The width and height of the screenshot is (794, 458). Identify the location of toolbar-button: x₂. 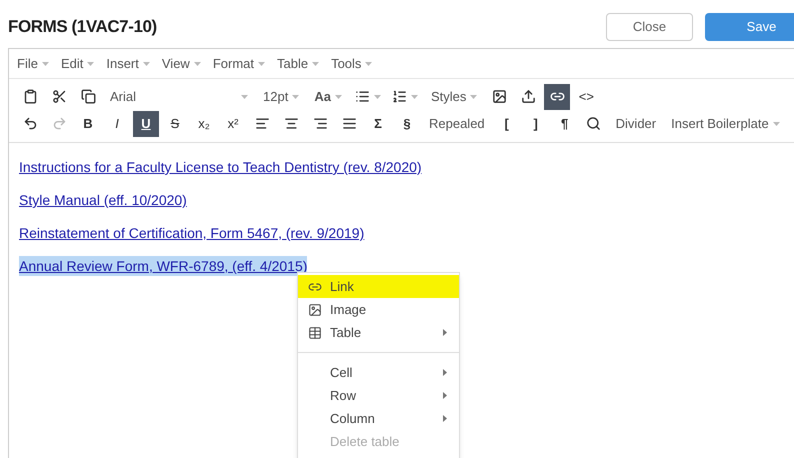
(204, 123).